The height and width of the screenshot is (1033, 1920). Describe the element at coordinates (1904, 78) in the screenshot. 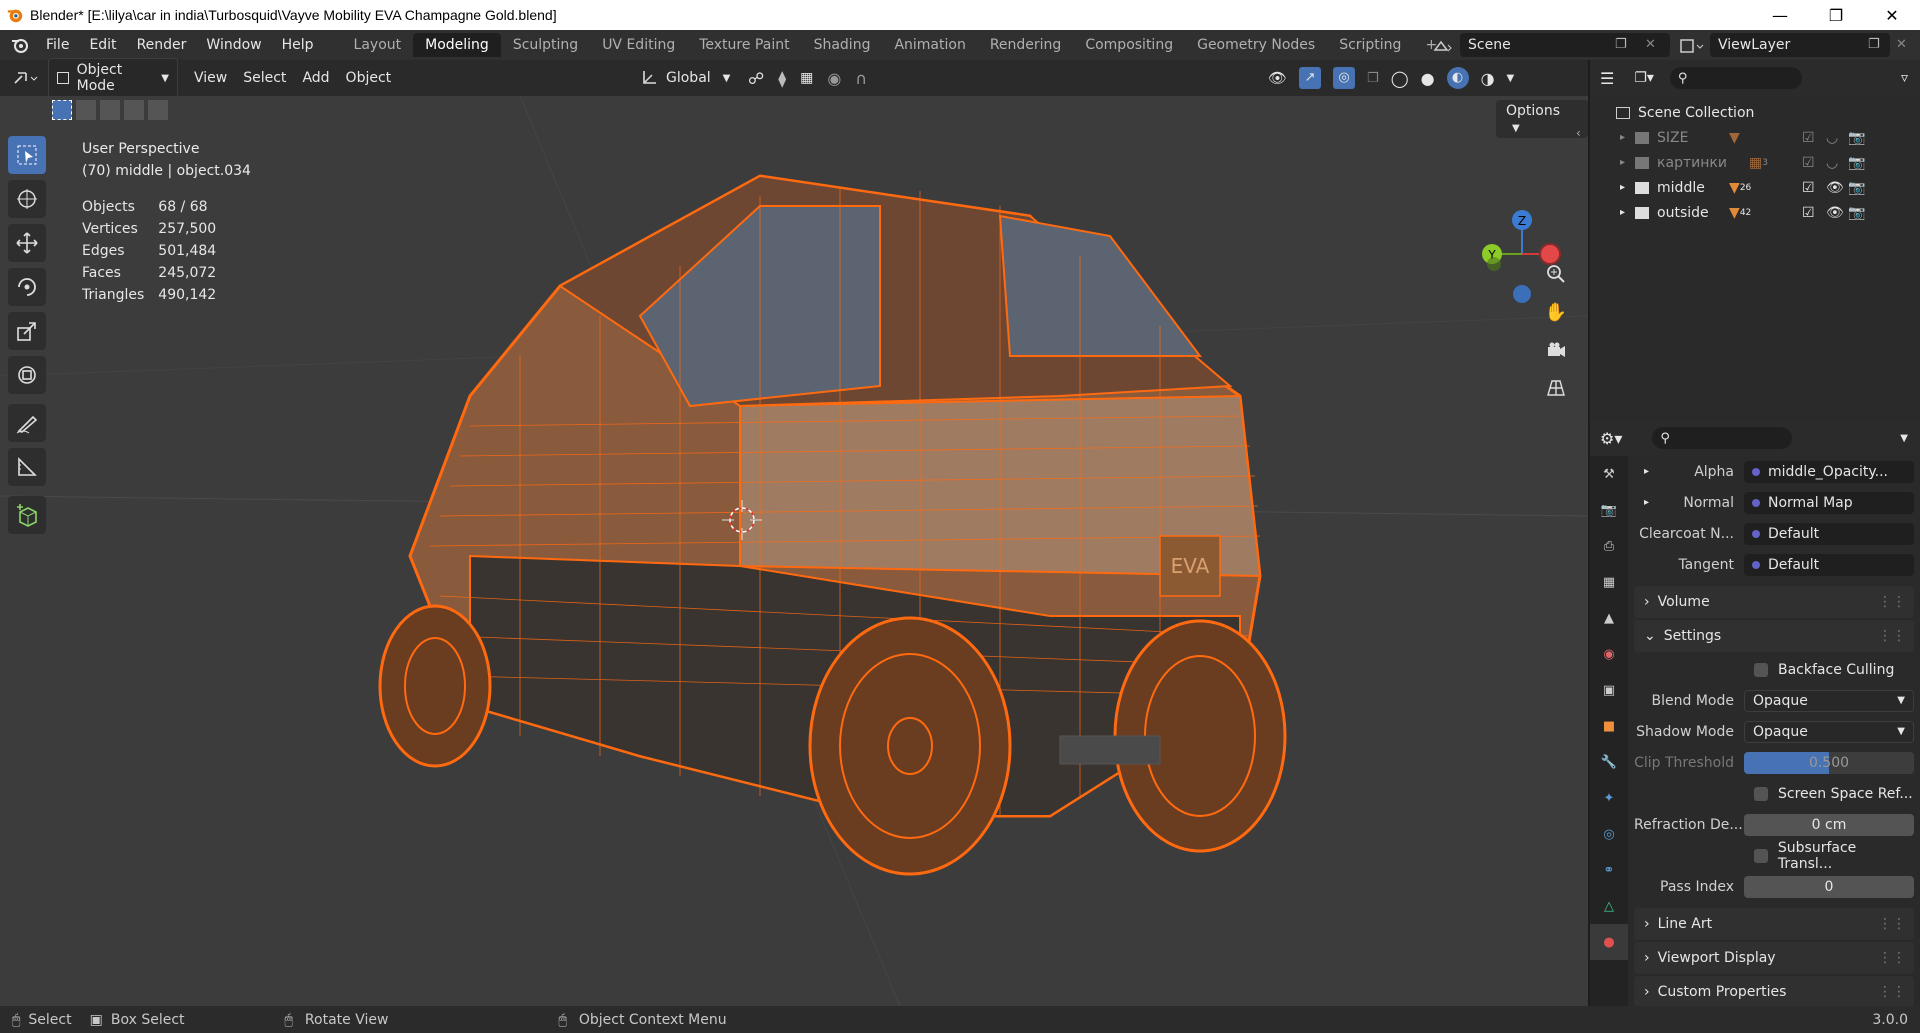

I see `filter-icon: ▿` at that location.